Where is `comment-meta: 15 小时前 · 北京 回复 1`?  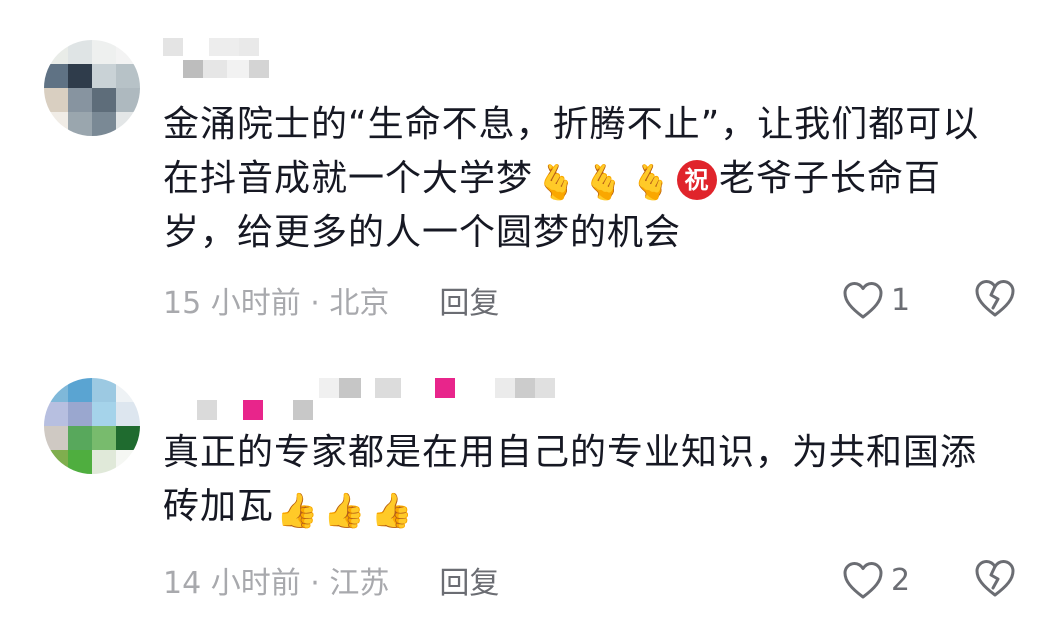 comment-meta: 15 小时前 · 北京 回复 1 is located at coordinates (610, 300).